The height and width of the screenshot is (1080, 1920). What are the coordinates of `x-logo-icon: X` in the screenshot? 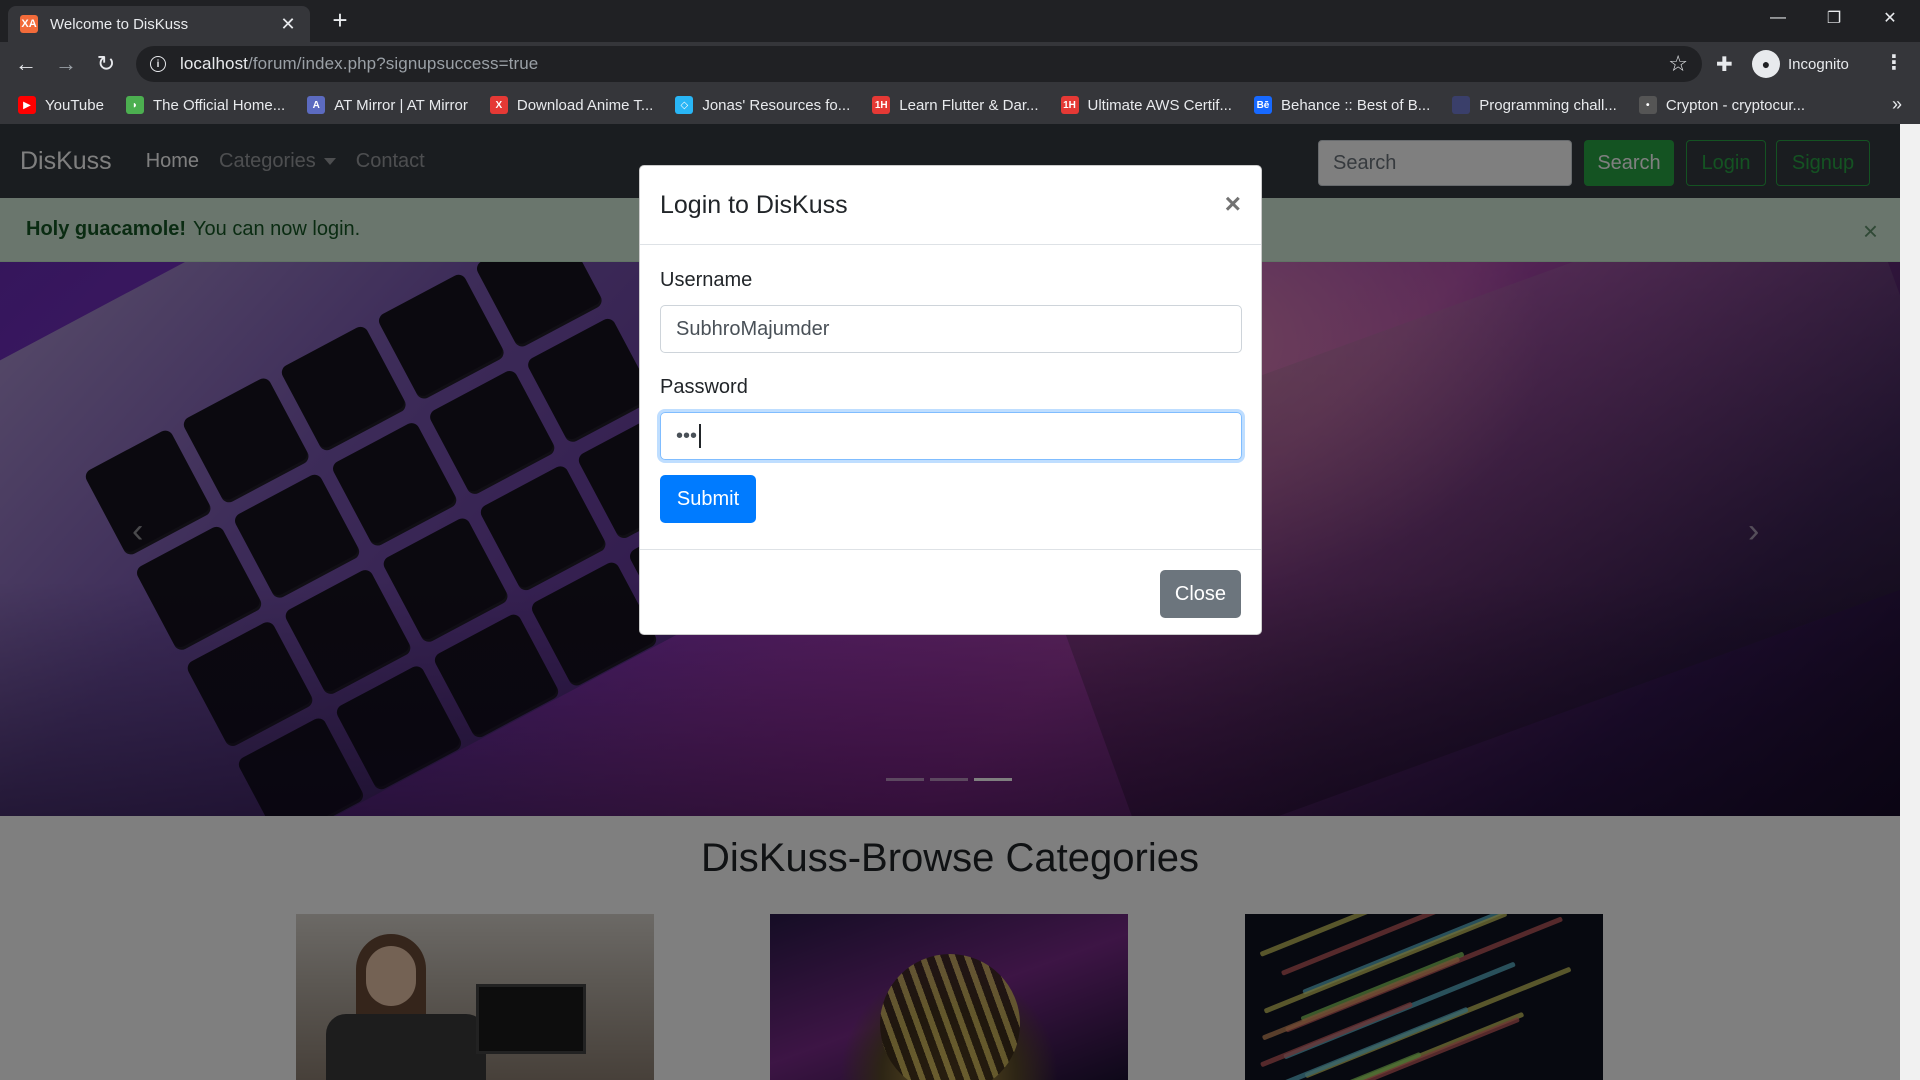 It's located at (498, 105).